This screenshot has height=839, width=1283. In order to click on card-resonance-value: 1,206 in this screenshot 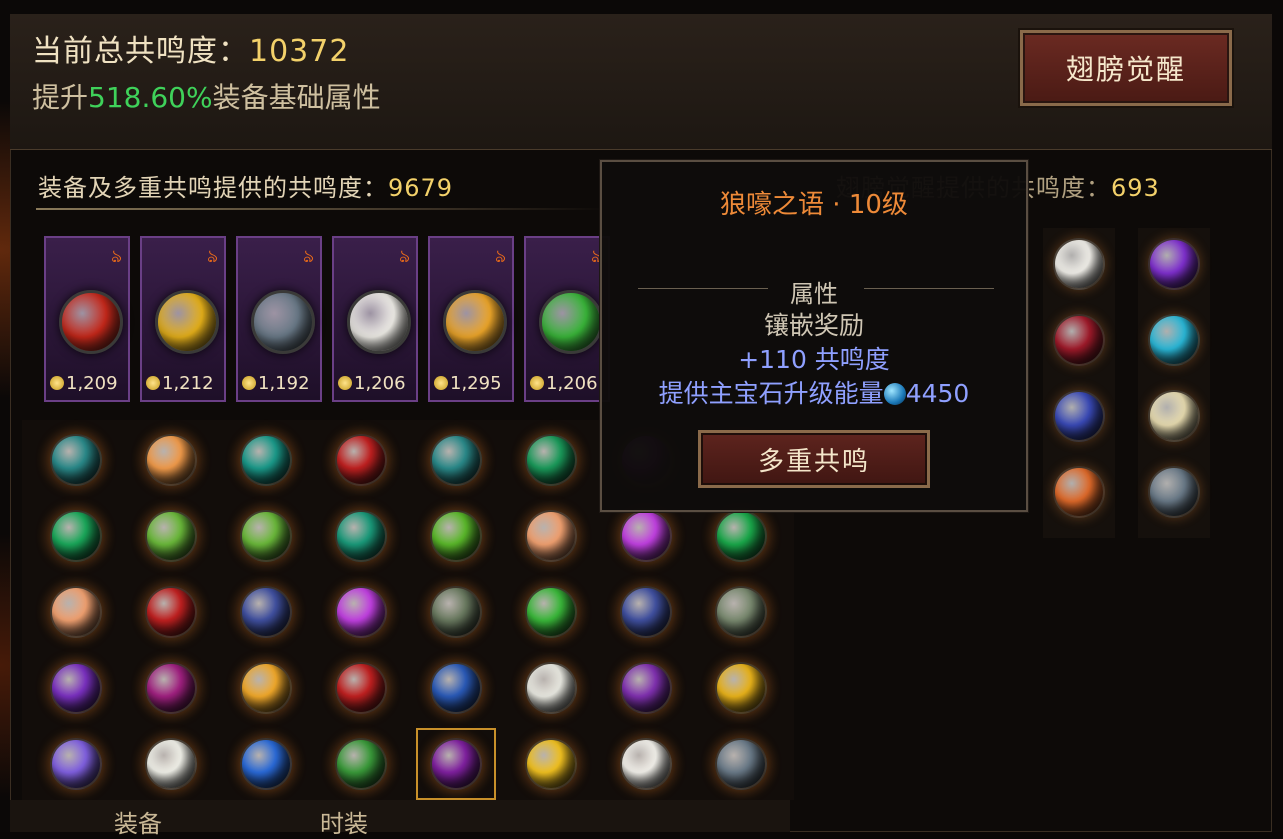, I will do `click(564, 383)`.